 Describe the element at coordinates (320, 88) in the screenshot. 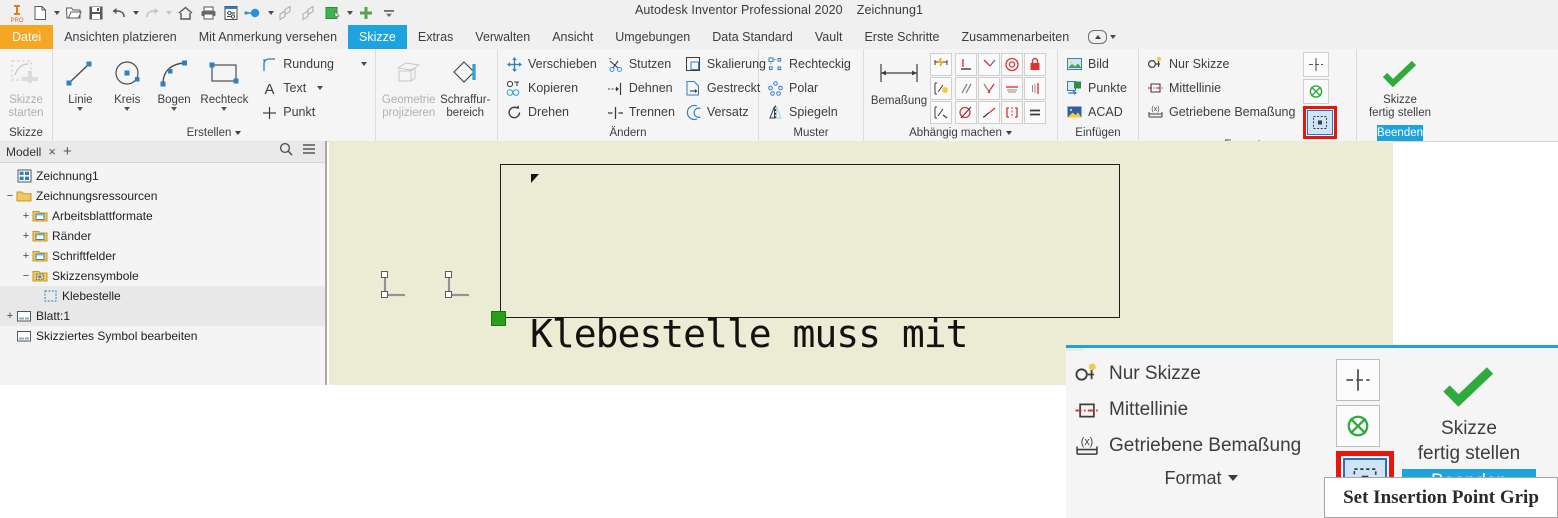

I see `text-dropdown-caret` at that location.